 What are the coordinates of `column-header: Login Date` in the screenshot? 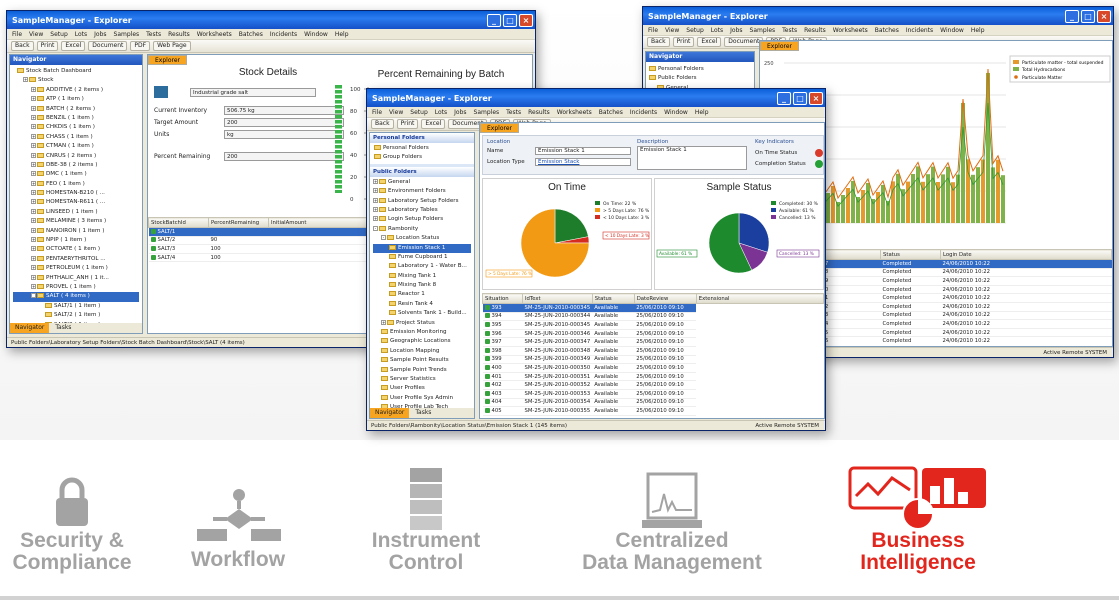 It's located at (1026, 254).